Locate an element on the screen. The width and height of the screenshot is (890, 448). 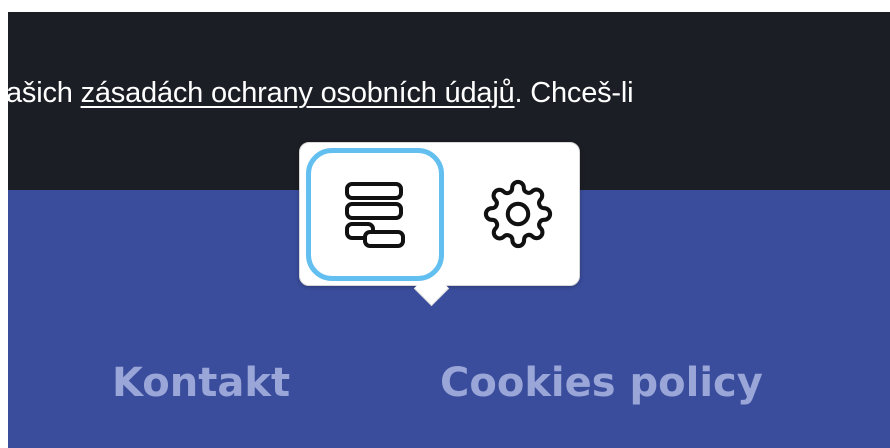
footer-link-kontakt: Kontakt is located at coordinates (201, 383).